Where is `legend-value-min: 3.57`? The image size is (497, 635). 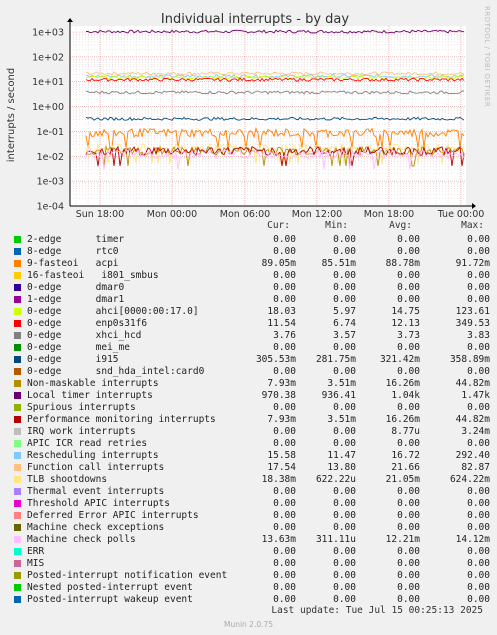
legend-value-min: 3.57 is located at coordinates (344, 335).